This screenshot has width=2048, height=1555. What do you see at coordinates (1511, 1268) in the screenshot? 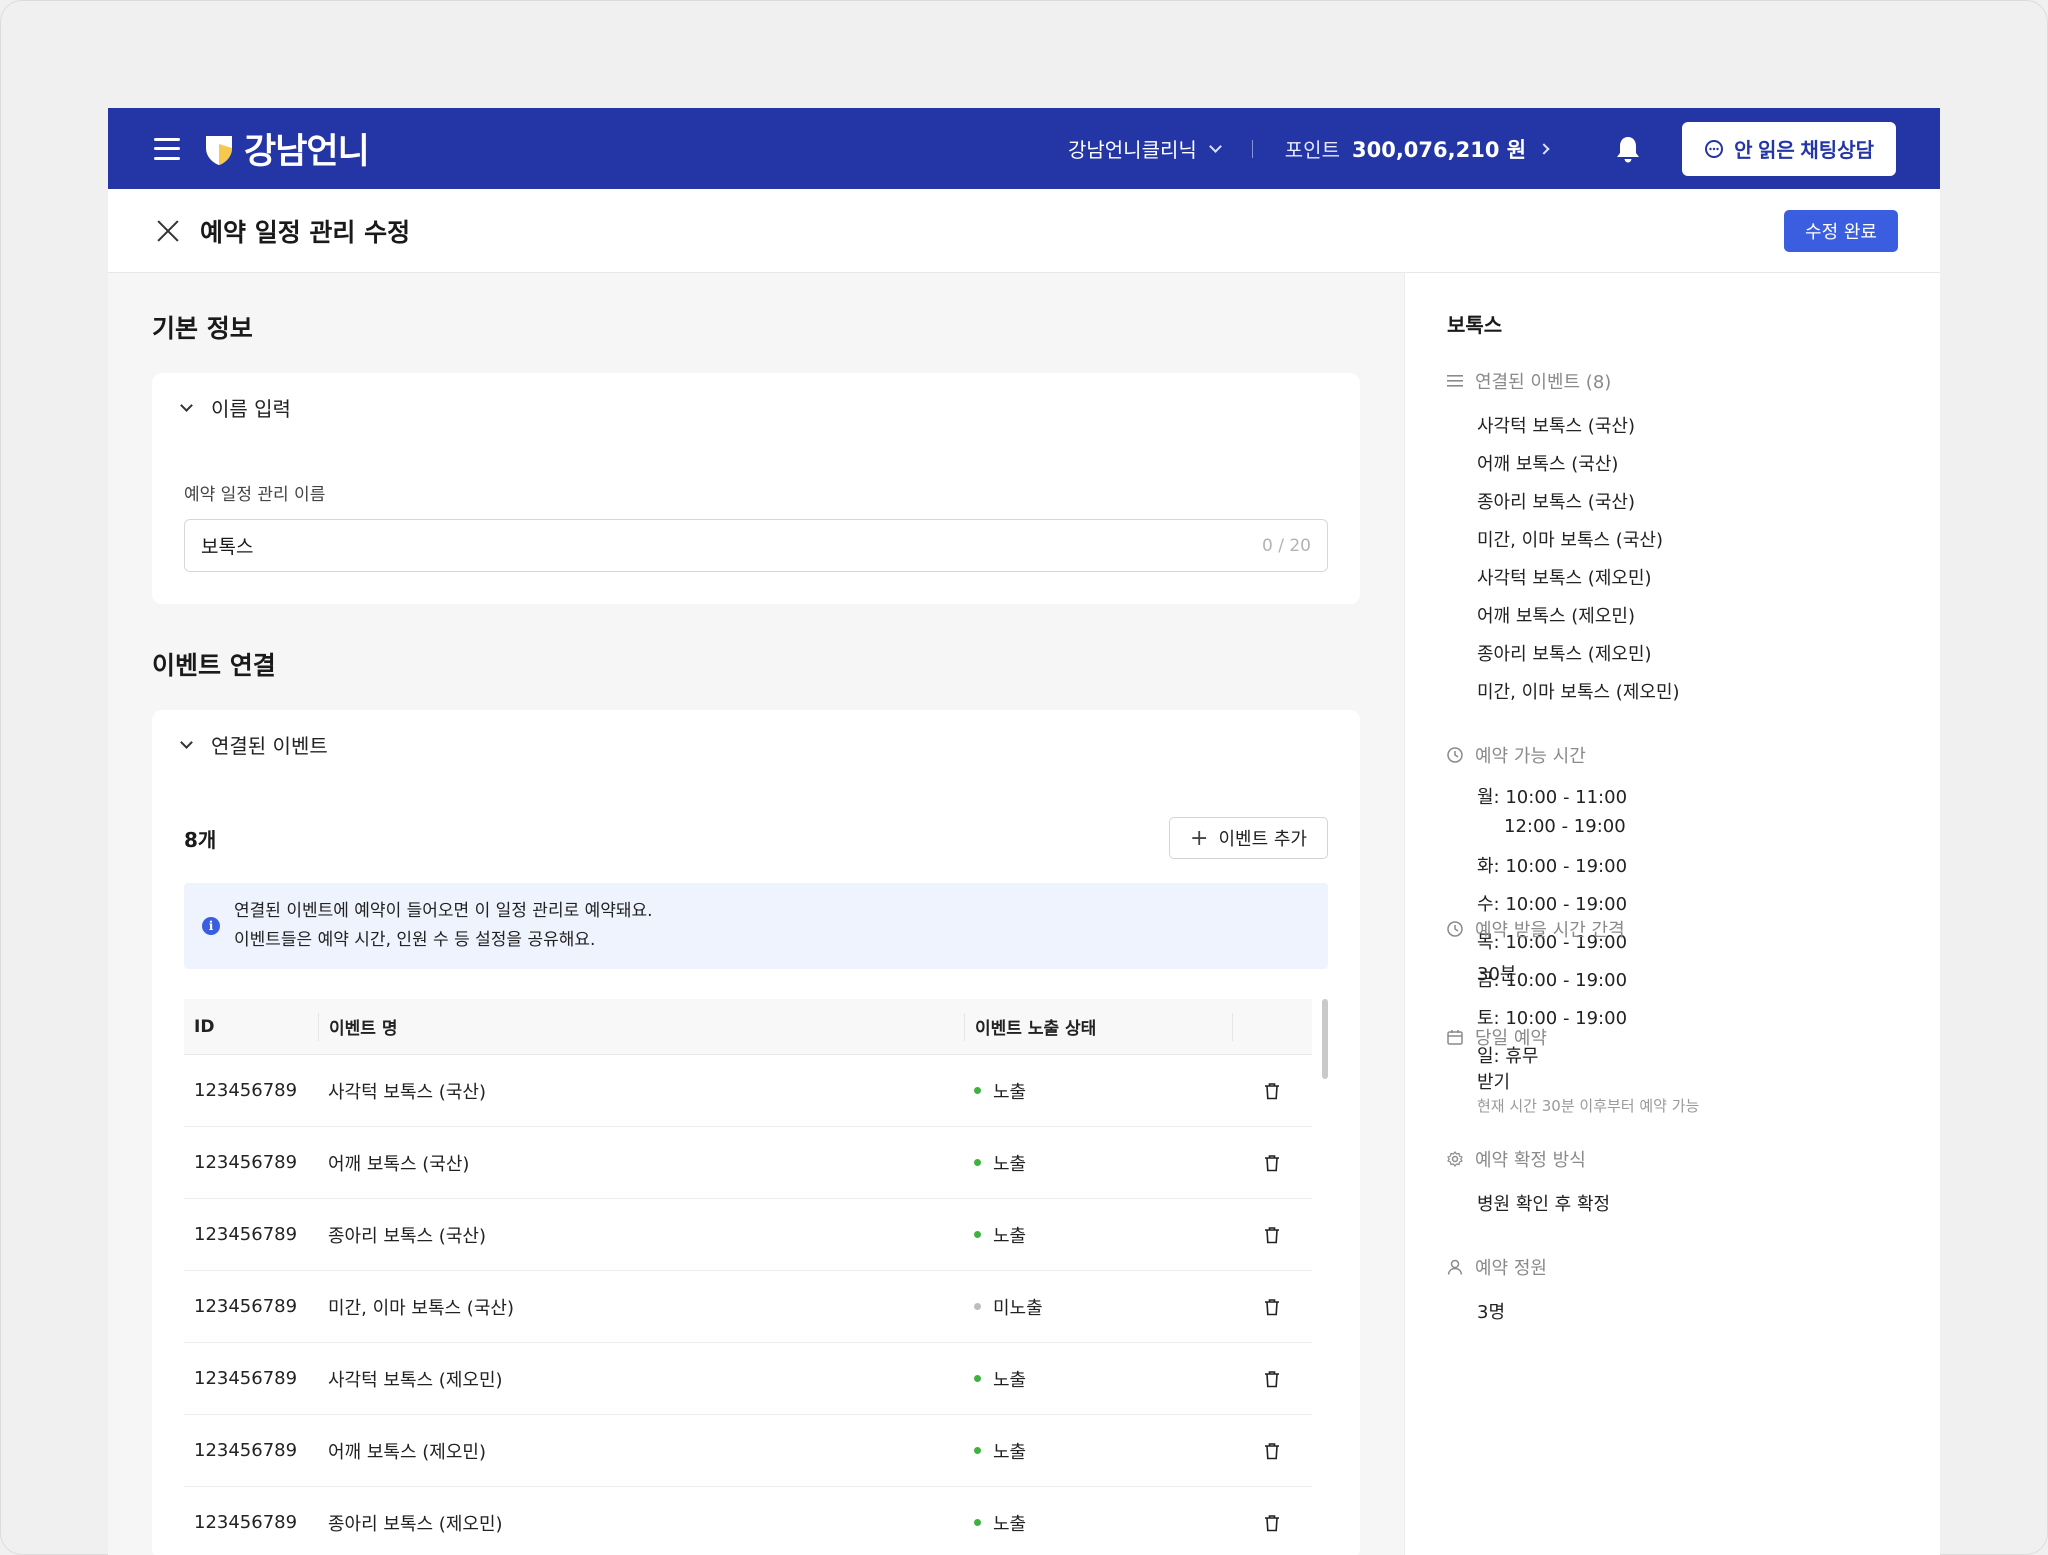
I see `capacity-label: 예약 정원` at bounding box center [1511, 1268].